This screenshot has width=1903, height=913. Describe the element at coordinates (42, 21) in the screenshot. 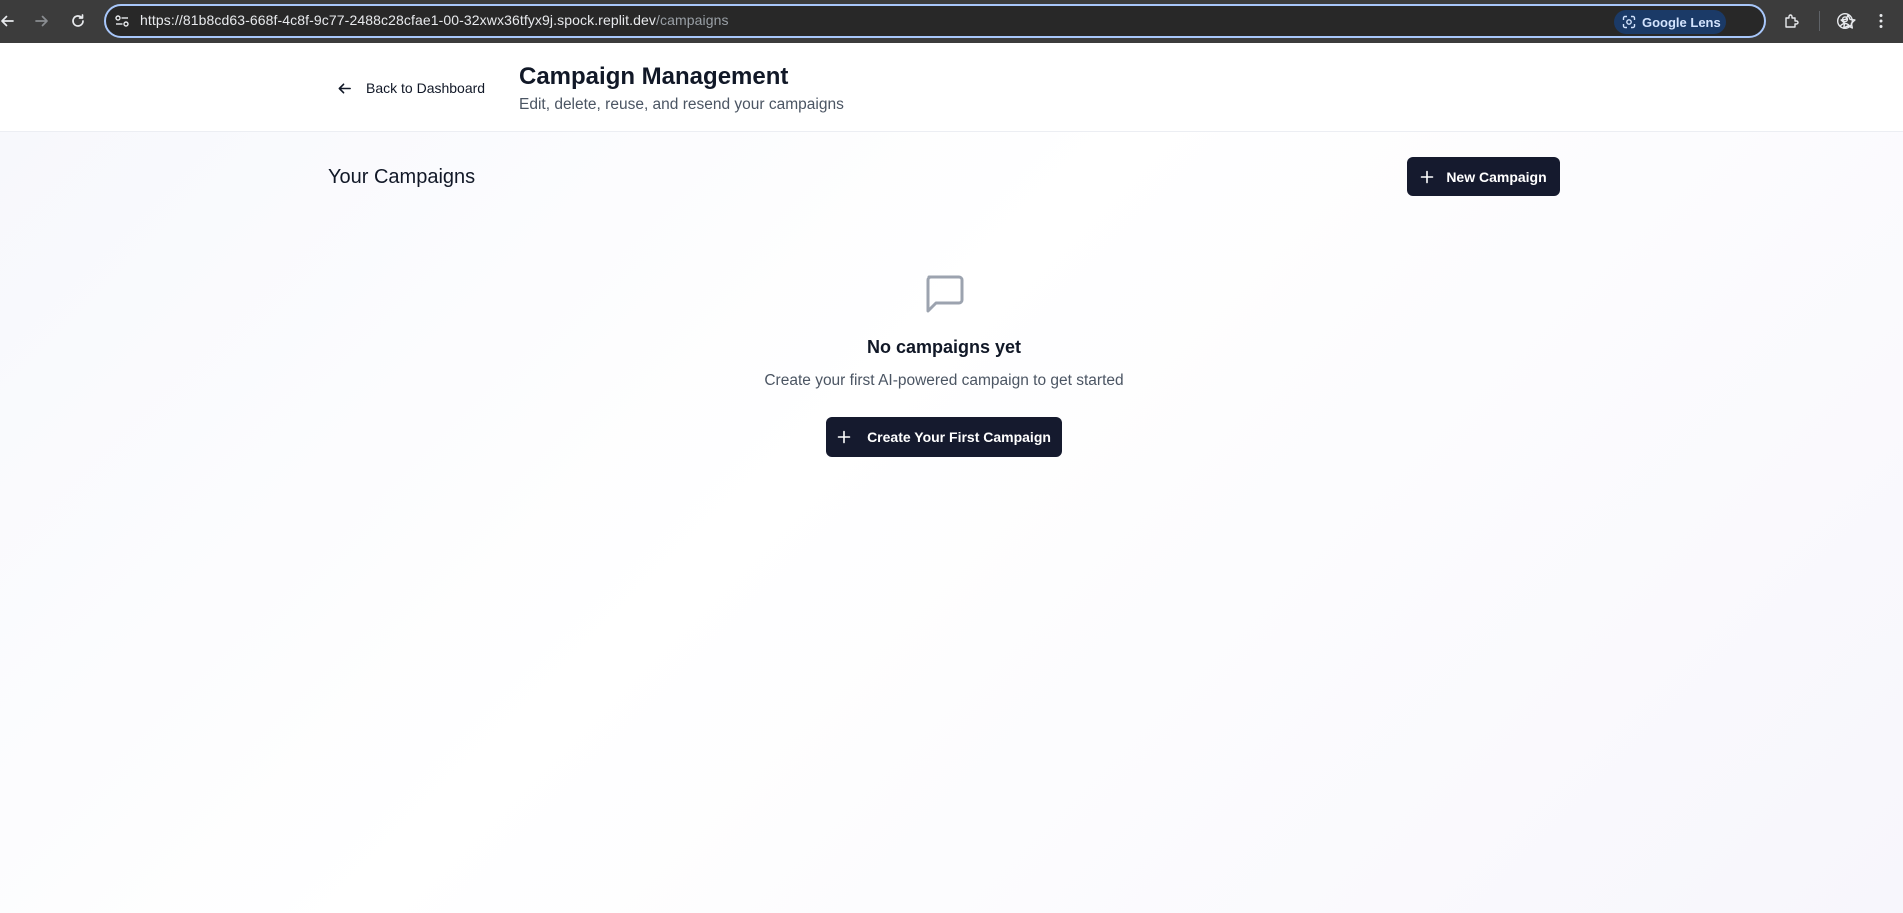

I see `forward-arrow-icon` at that location.